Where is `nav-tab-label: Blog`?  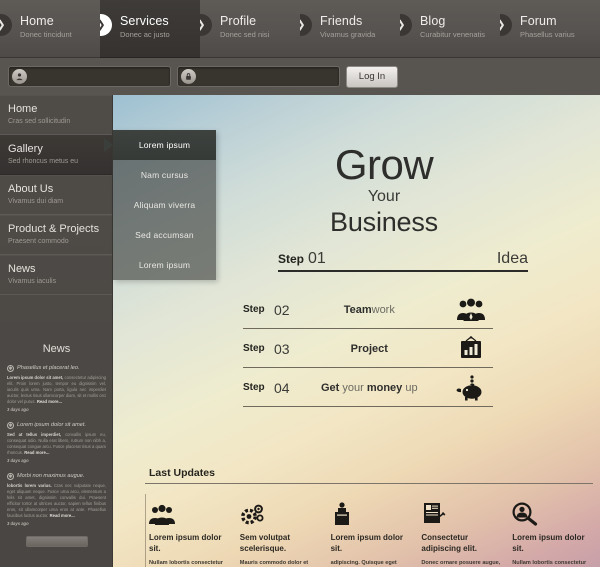
nav-tab-label: Blog is located at coordinates (433, 21).